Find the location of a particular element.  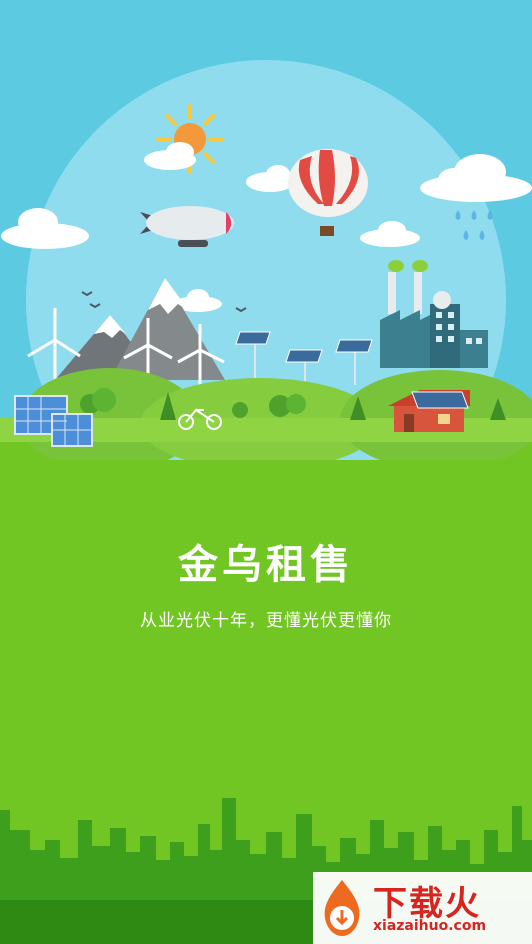

watermark-badge: 下载火 xiazaihuo.com is located at coordinates (422, 908).